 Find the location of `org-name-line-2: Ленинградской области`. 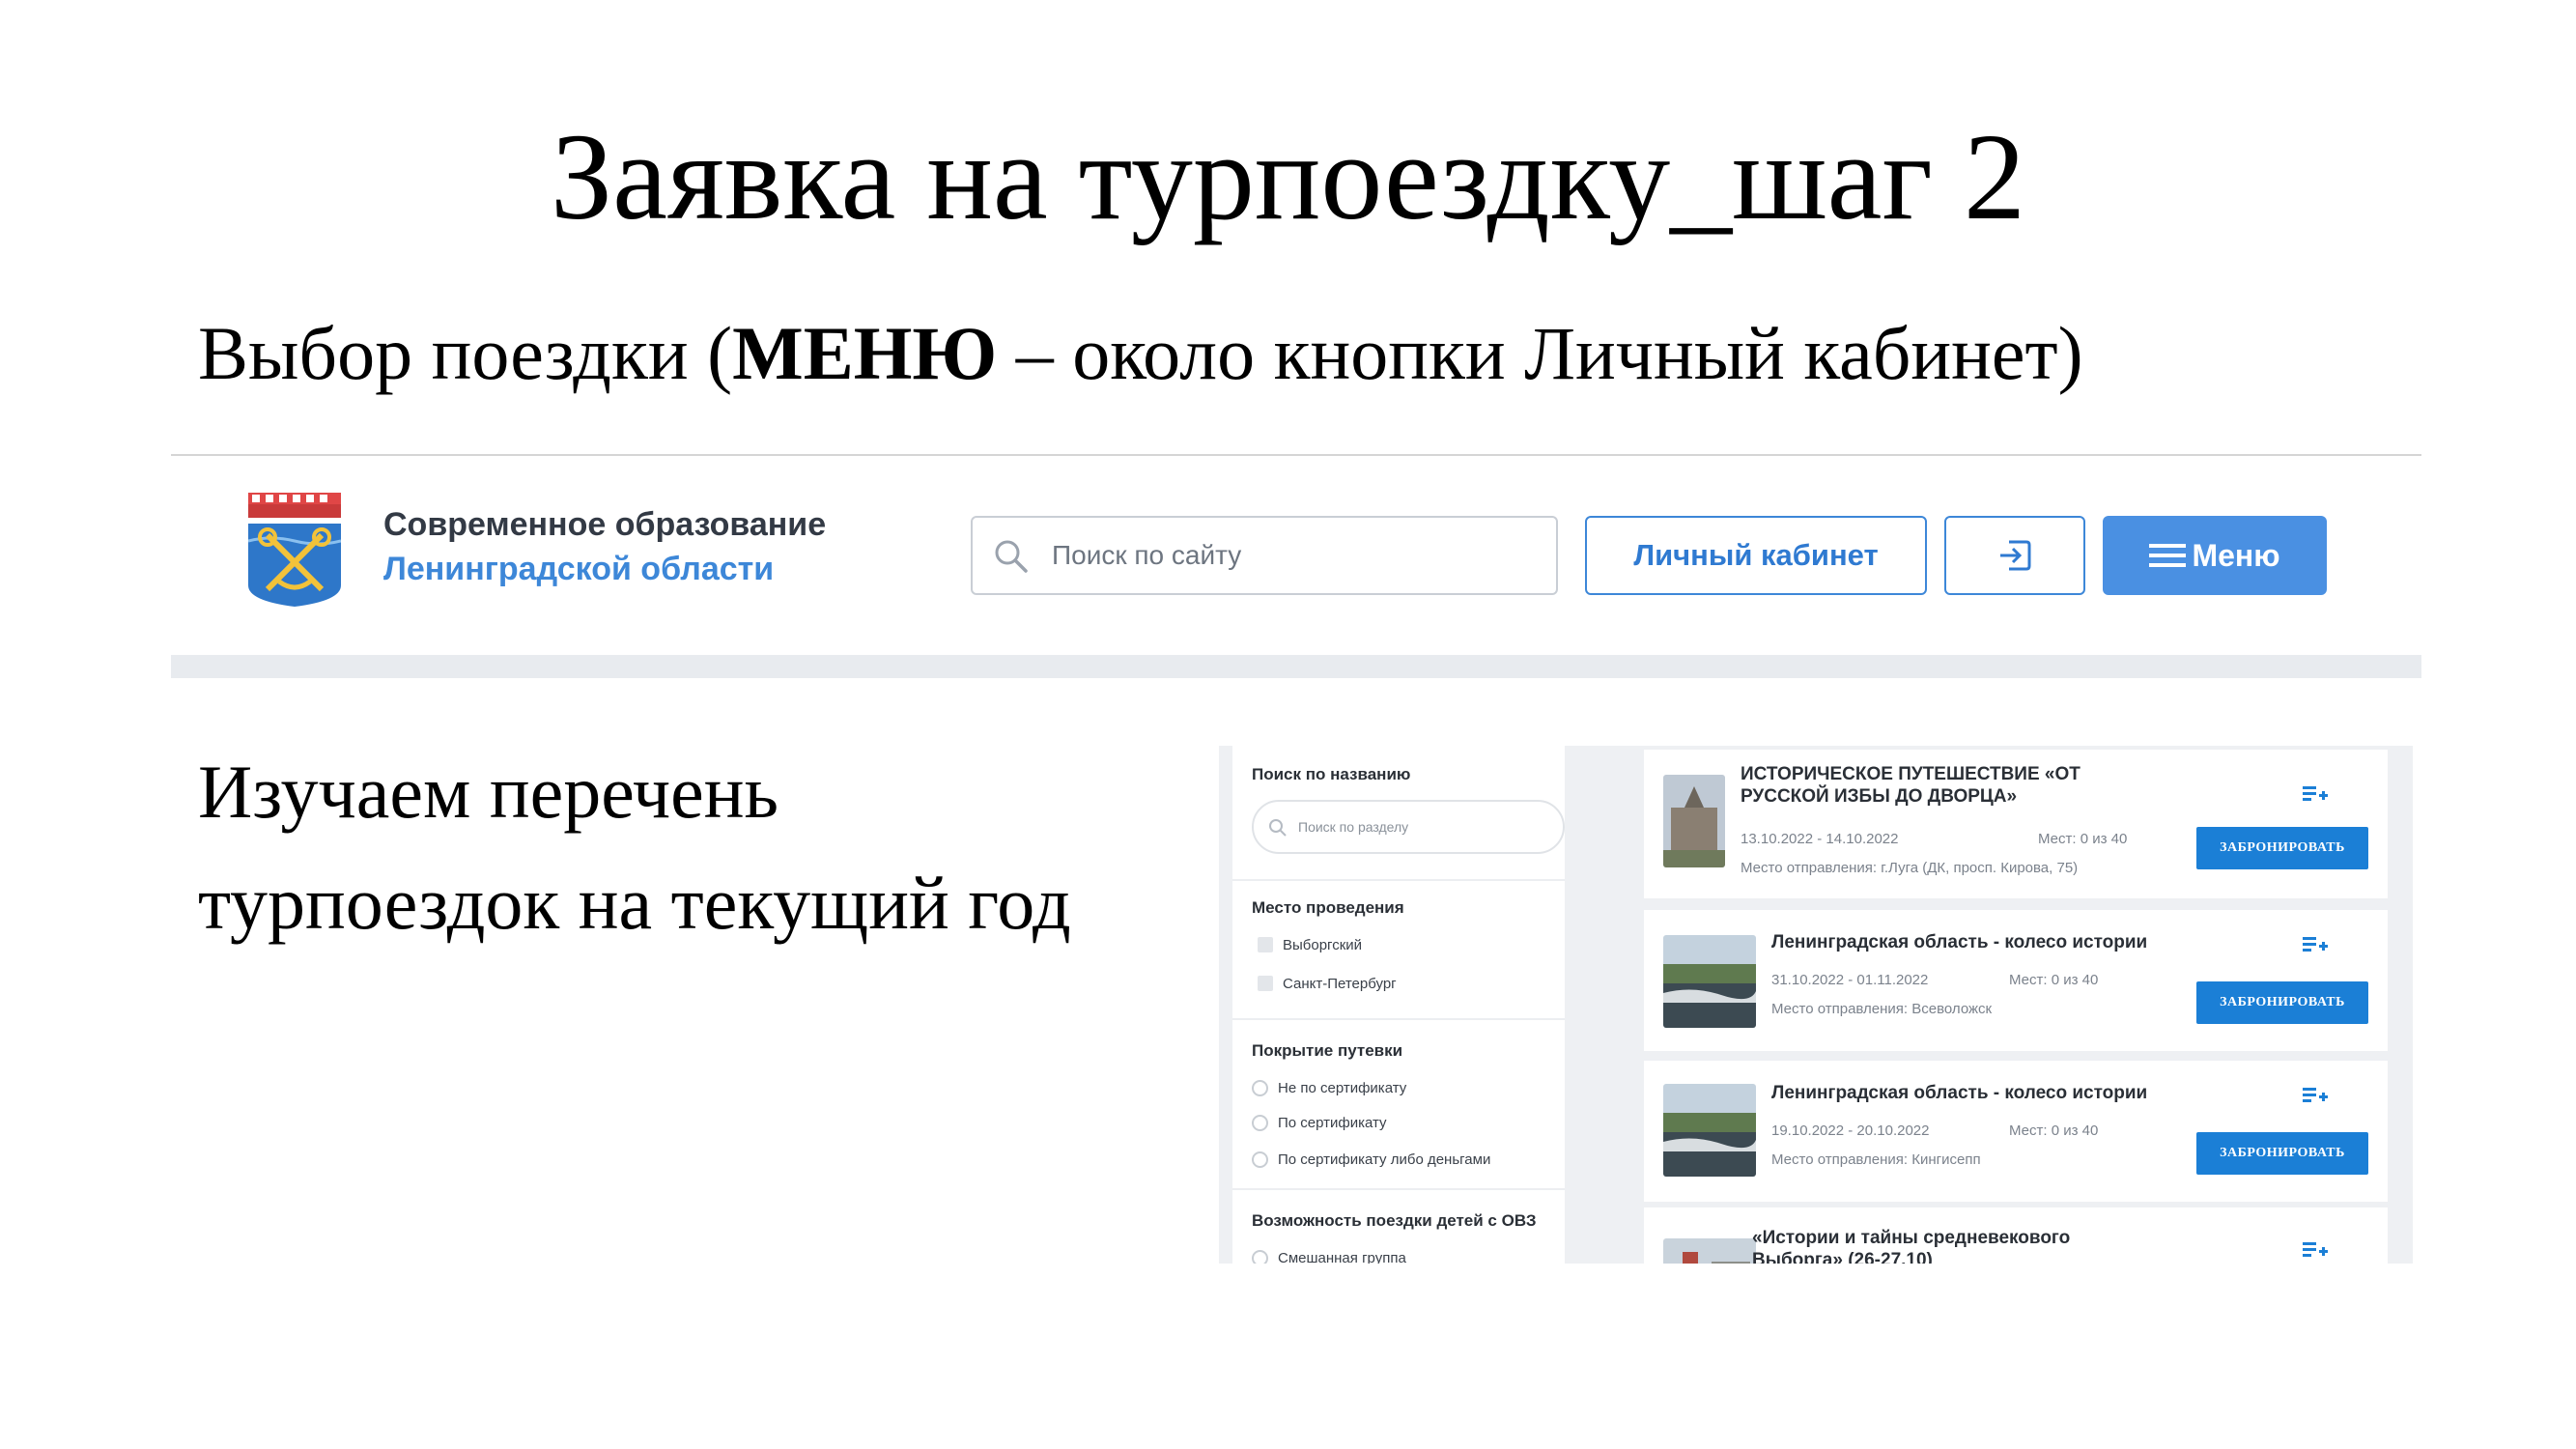

org-name-line-2: Ленинградской области is located at coordinates (579, 569).